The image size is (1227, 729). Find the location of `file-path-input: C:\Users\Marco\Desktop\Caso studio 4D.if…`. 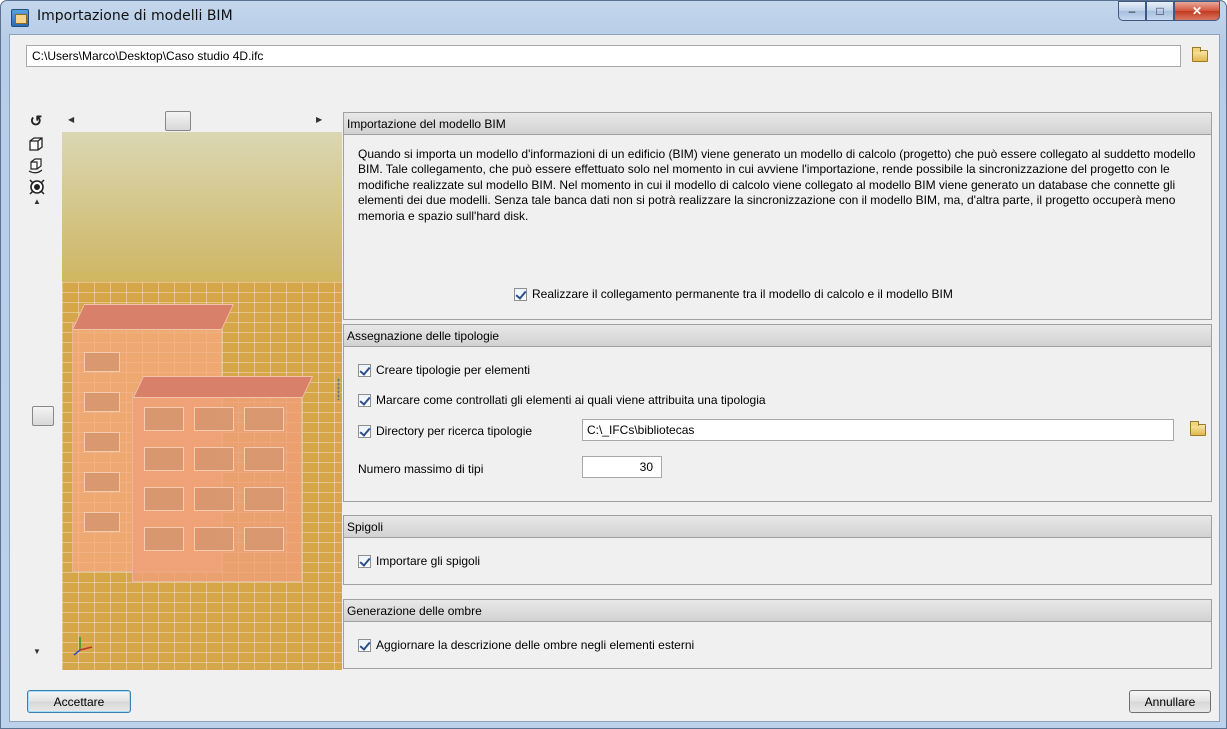

file-path-input: C:\Users\Marco\Desktop\Caso studio 4D.if… is located at coordinates (603, 56).